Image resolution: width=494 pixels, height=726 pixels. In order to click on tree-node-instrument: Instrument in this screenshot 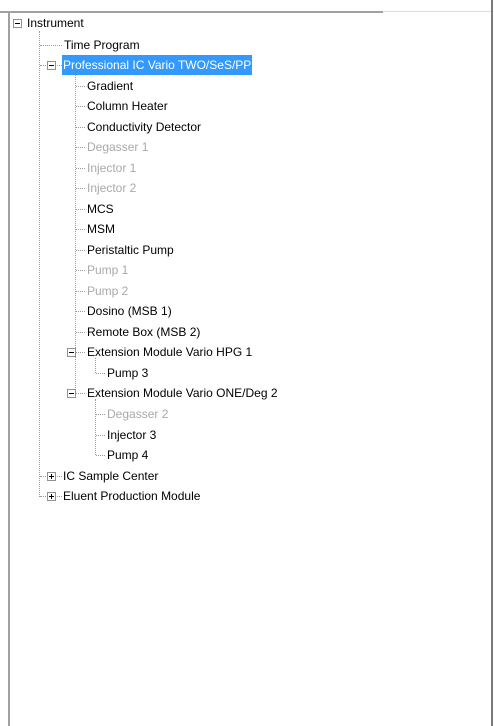, I will do `click(55, 23)`.